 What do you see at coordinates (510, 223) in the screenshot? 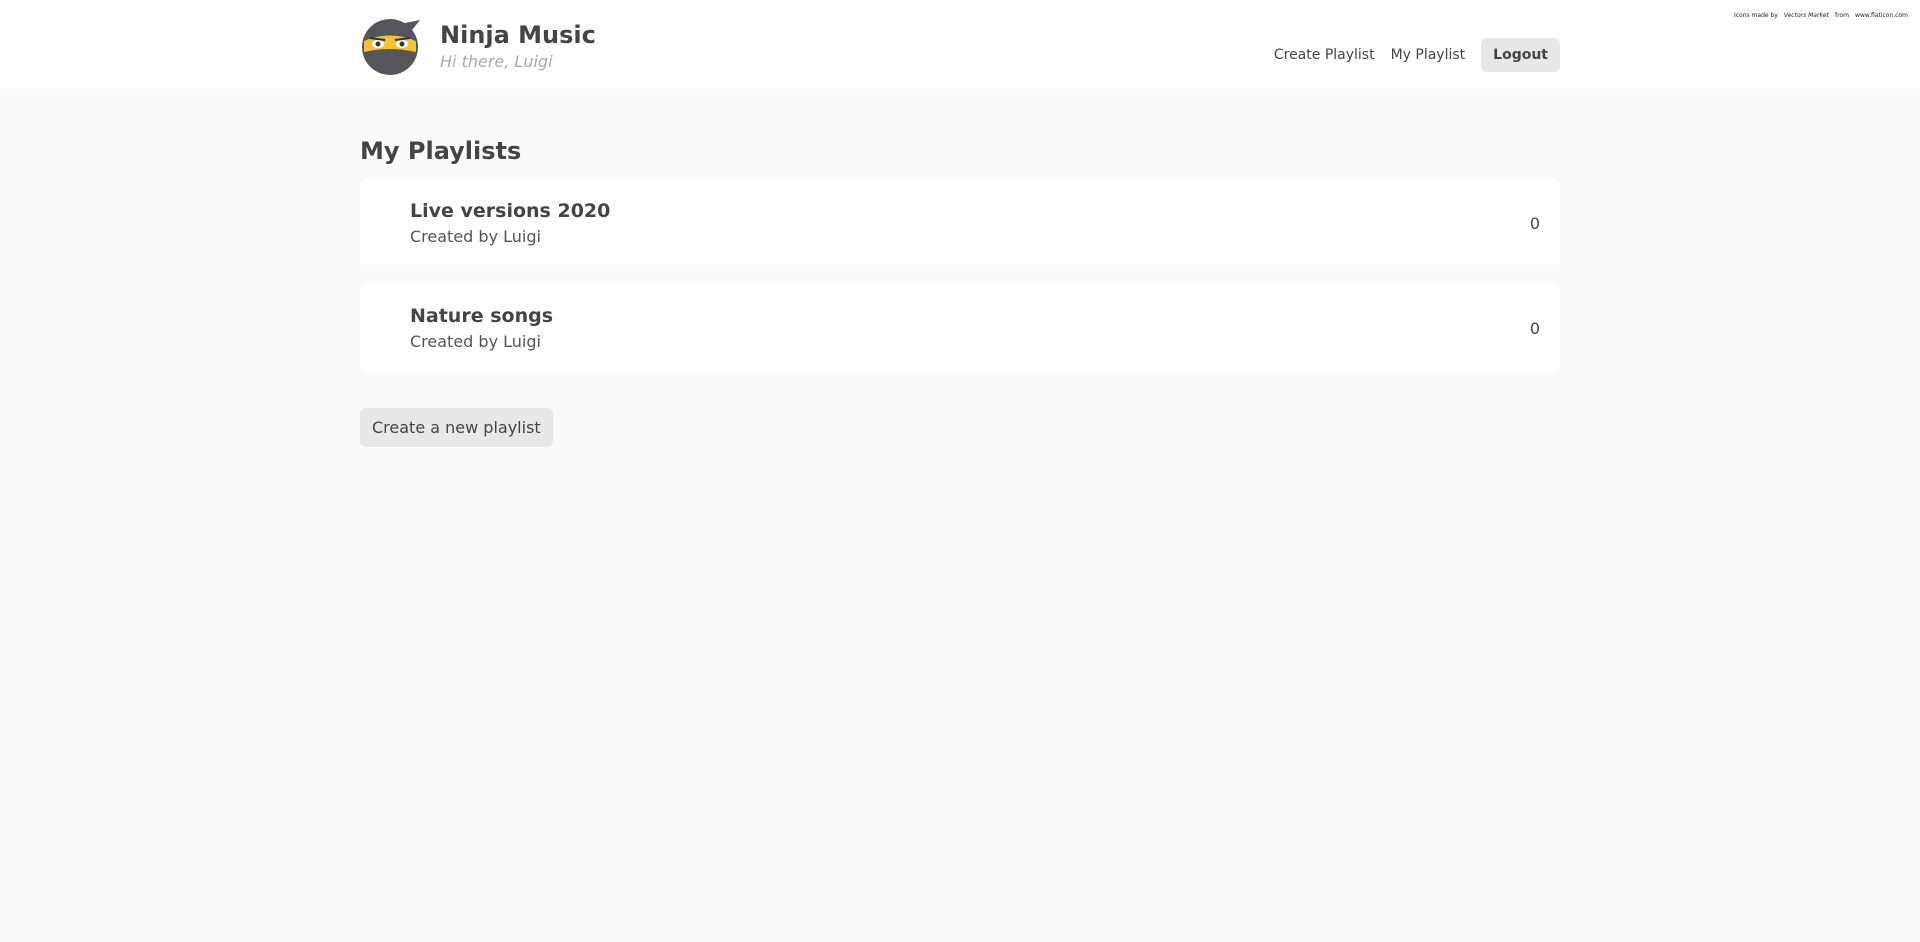
I see `playlist-info: Live versions 2020 Created by Luigi` at bounding box center [510, 223].